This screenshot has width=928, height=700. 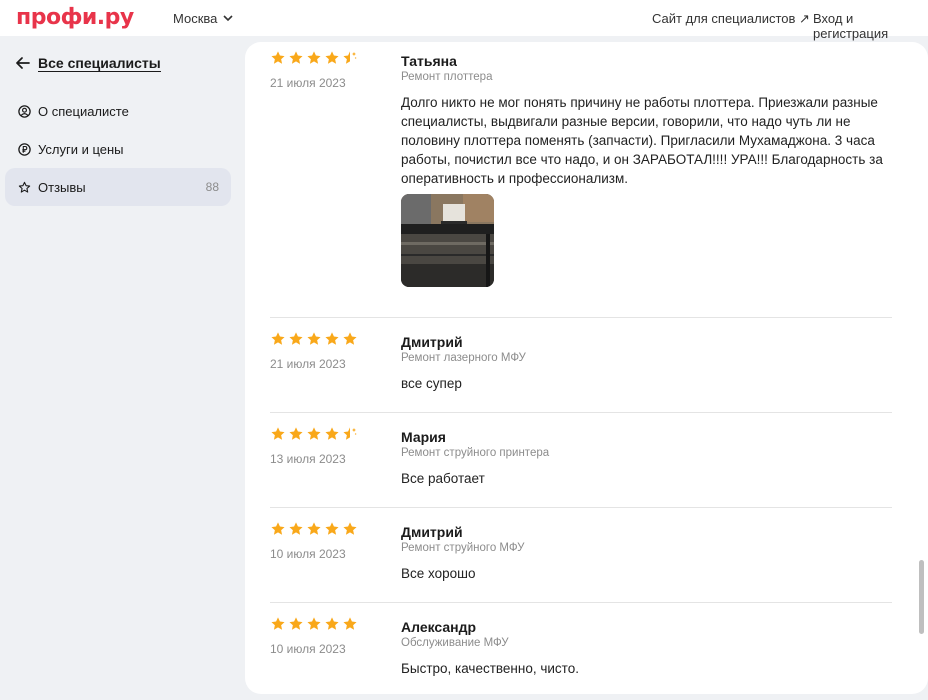 What do you see at coordinates (921, 597) in the screenshot?
I see `scrollbar-thumb` at bounding box center [921, 597].